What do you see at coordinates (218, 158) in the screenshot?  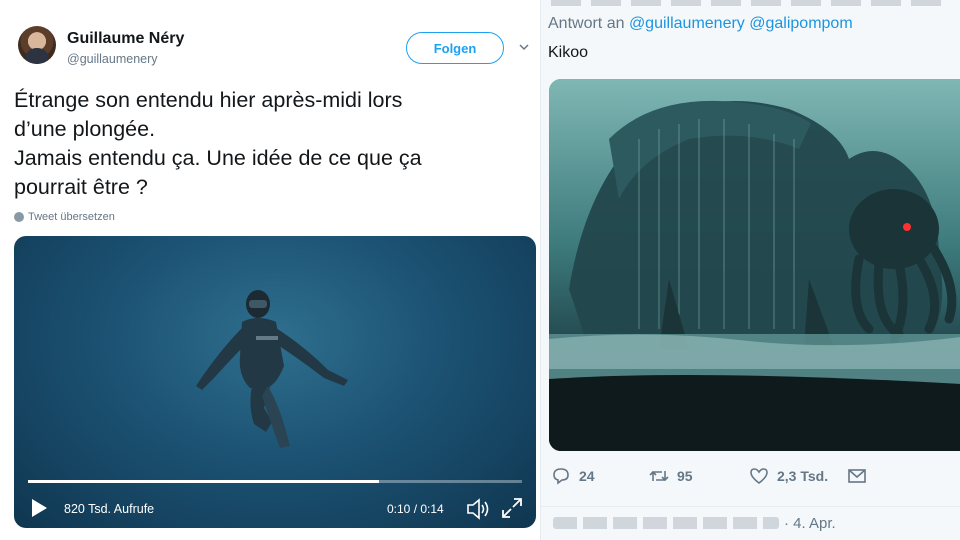 I see `tweet-text-line: Jamais entendu ça. Une idée de ce que ça` at bounding box center [218, 158].